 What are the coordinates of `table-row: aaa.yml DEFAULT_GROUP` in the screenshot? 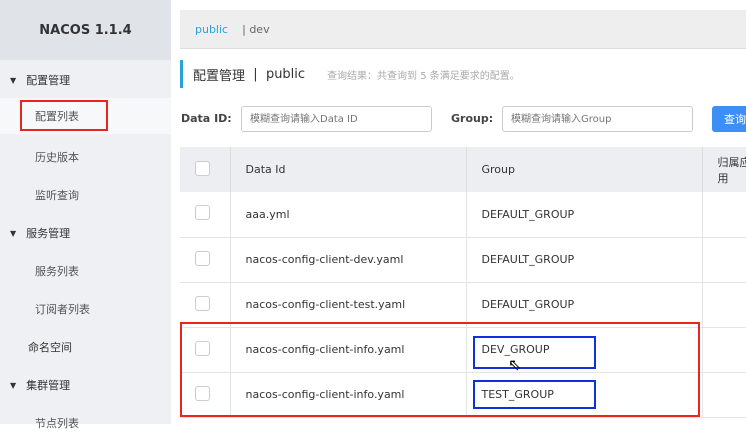 It's located at (463, 215).